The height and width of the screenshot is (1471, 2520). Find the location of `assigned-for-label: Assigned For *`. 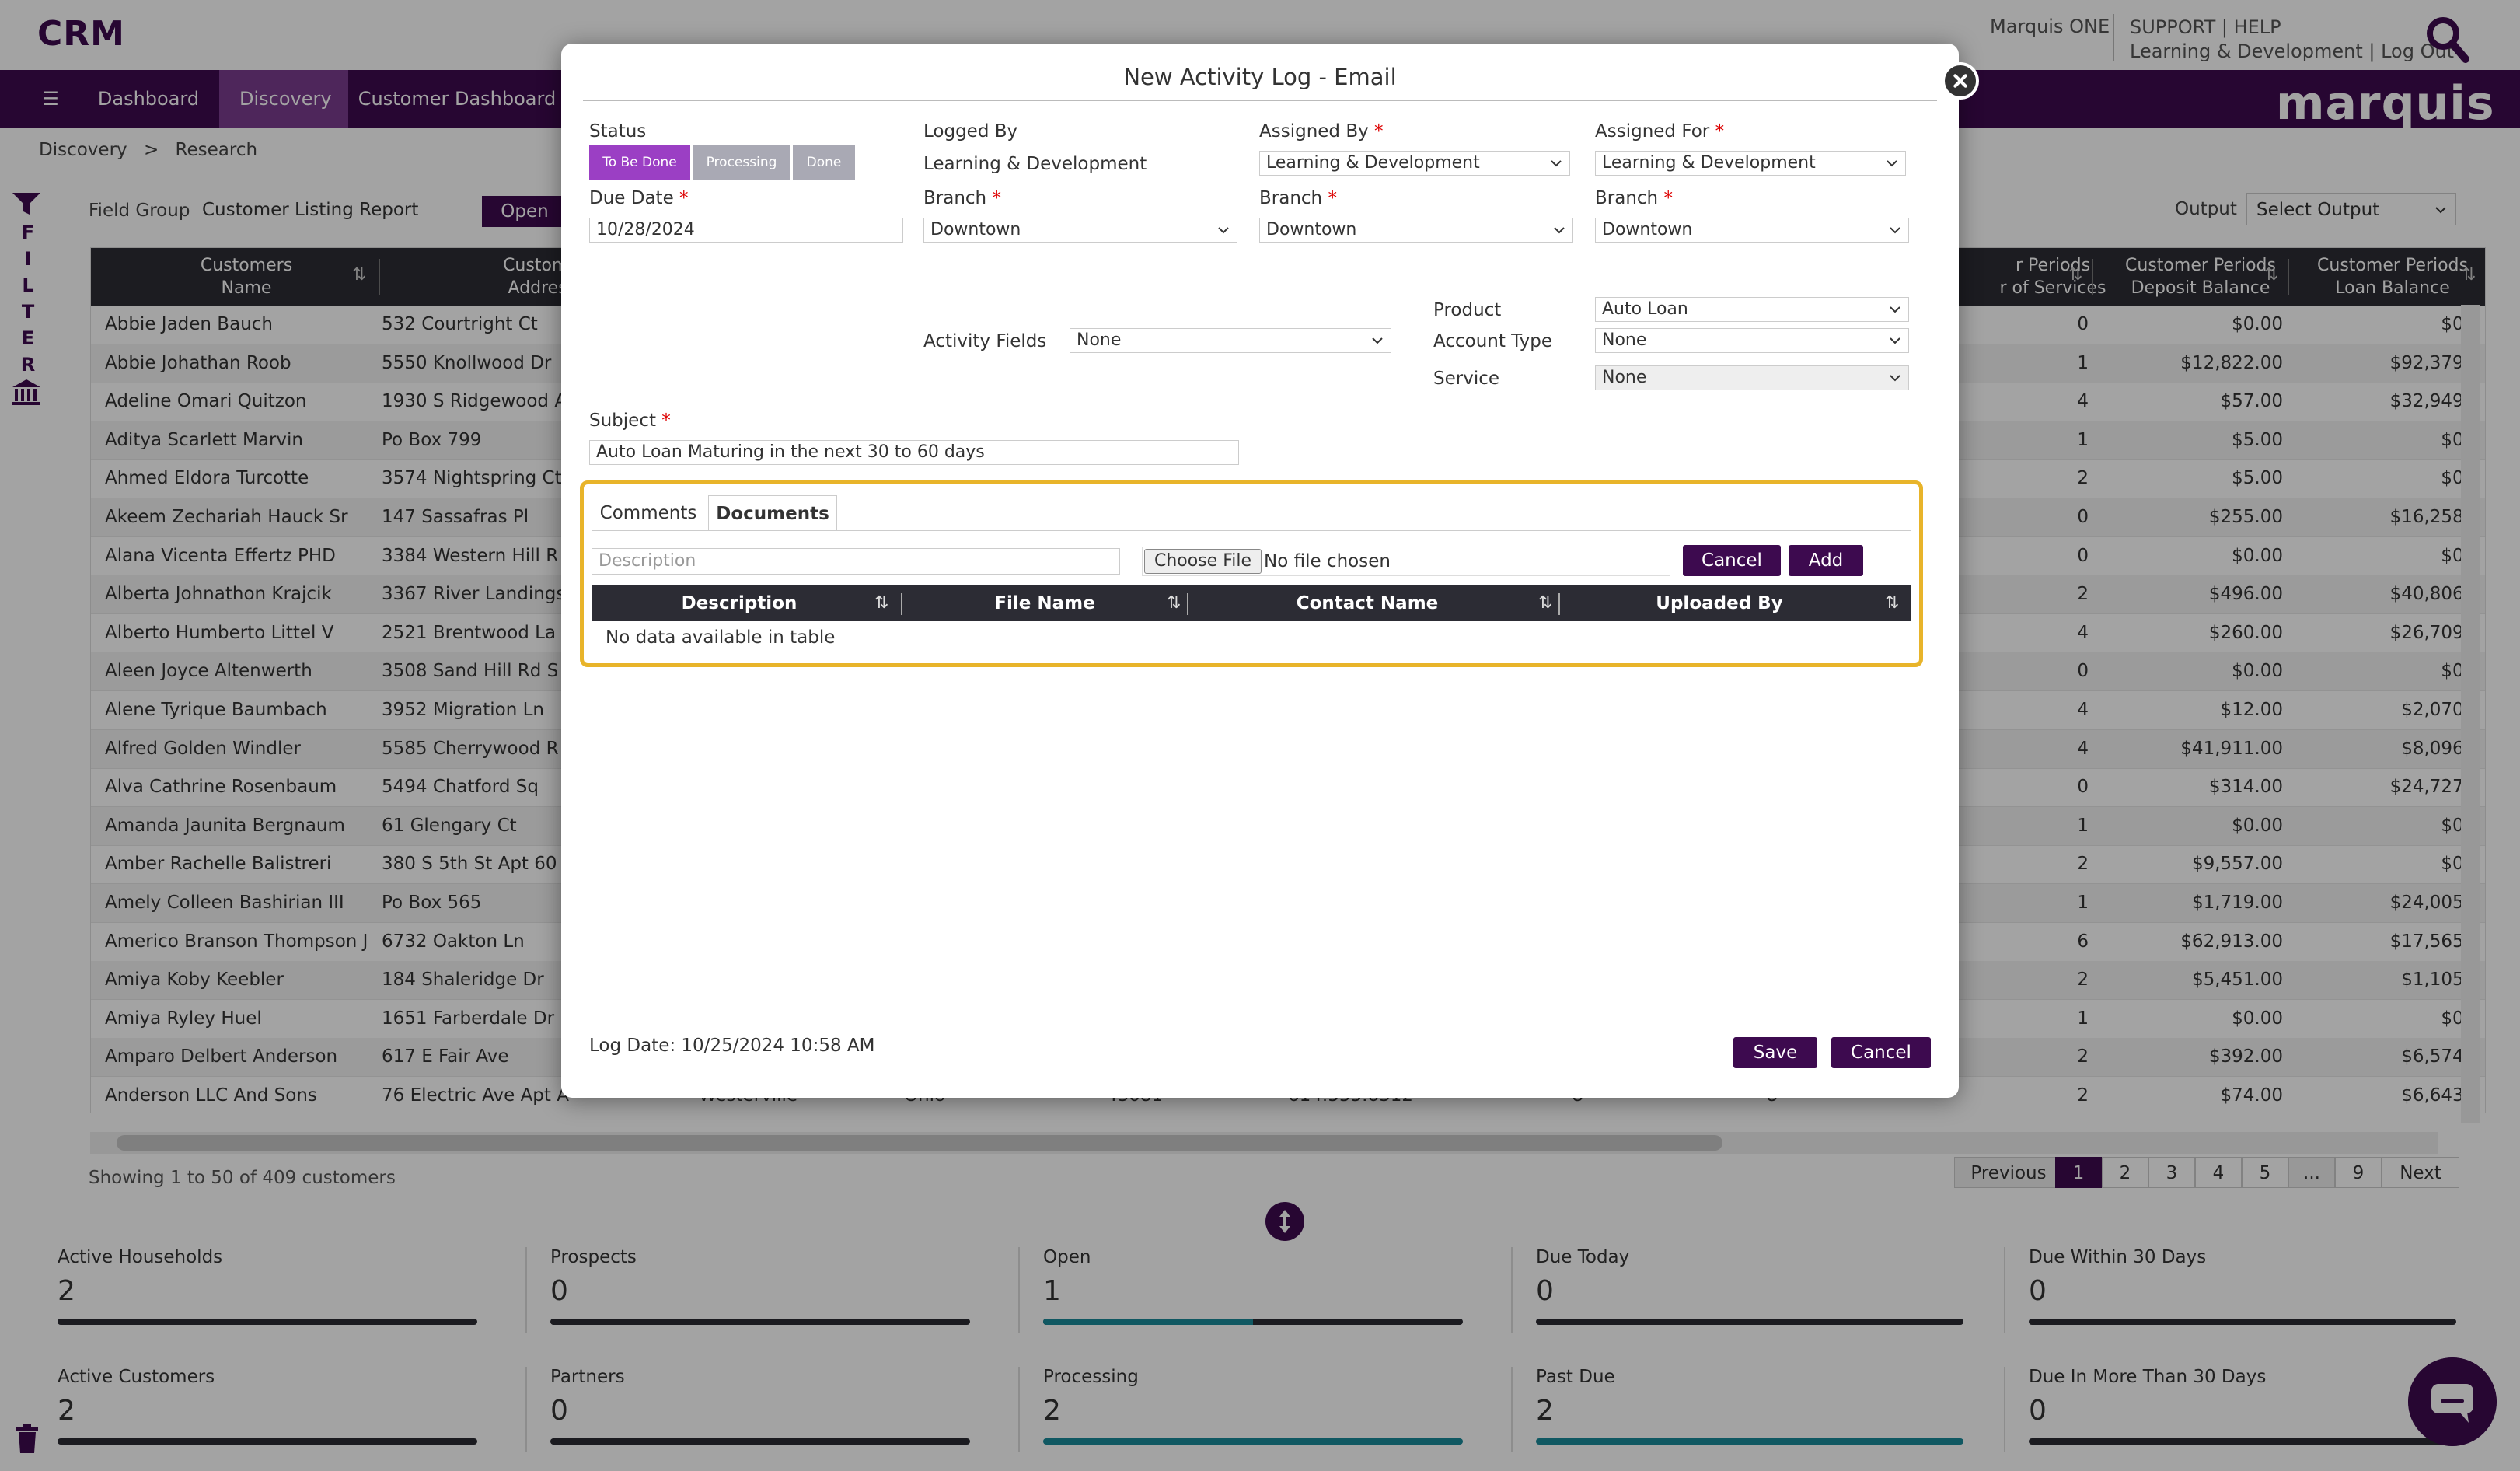

assigned-for-label: Assigned For * is located at coordinates (1659, 131).